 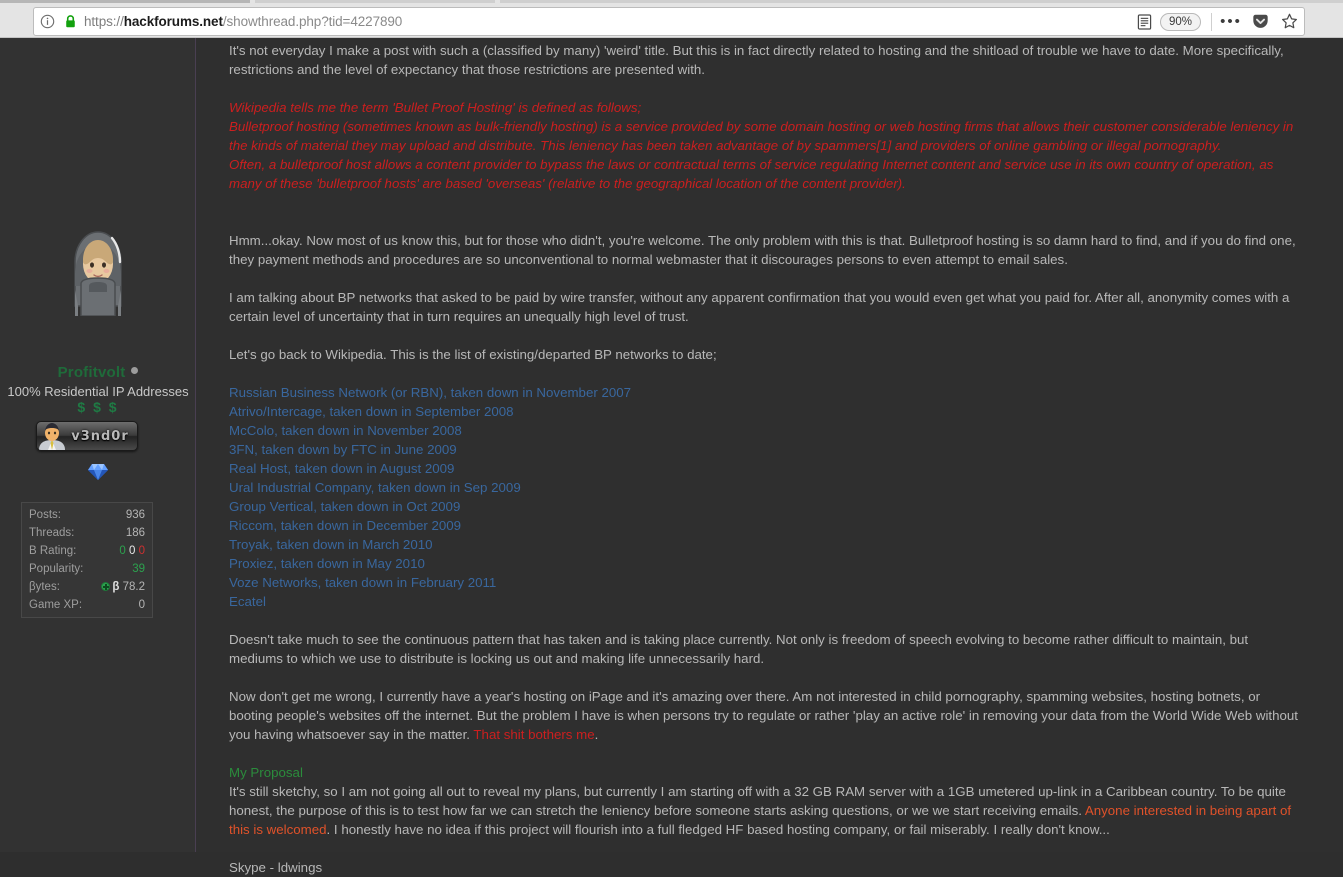 I want to click on bytes-value: 78.2, so click(x=133, y=586).